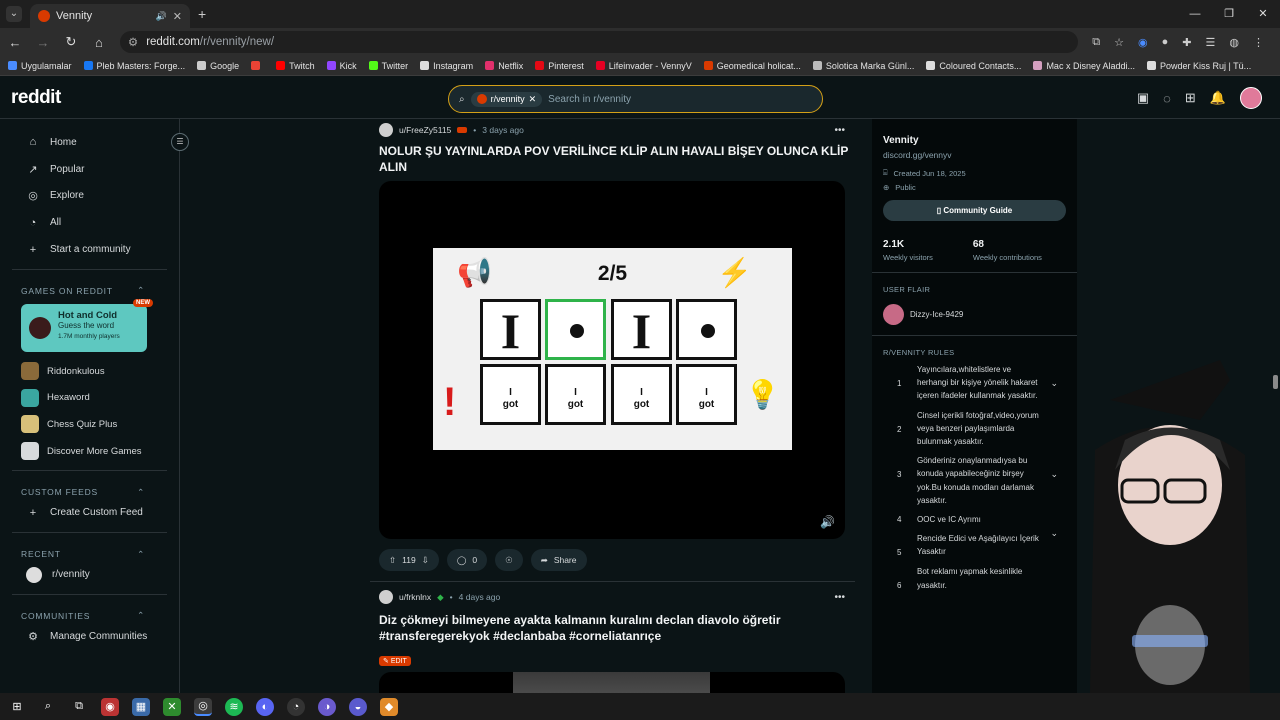  What do you see at coordinates (36, 98) in the screenshot?
I see `reddit-logo: reddit` at bounding box center [36, 98].